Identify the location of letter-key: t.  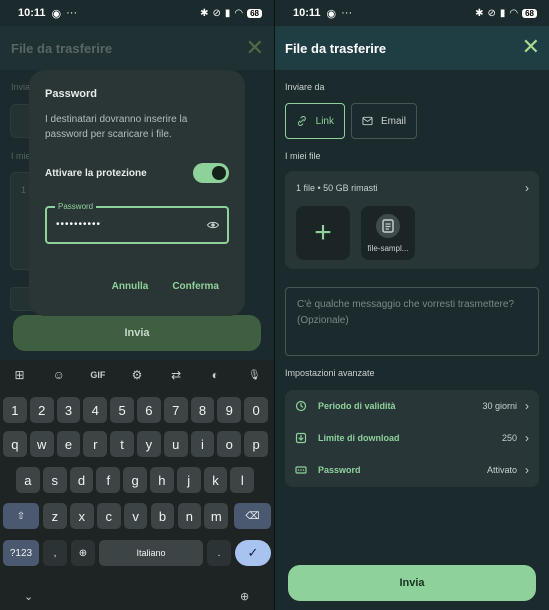
(122, 444).